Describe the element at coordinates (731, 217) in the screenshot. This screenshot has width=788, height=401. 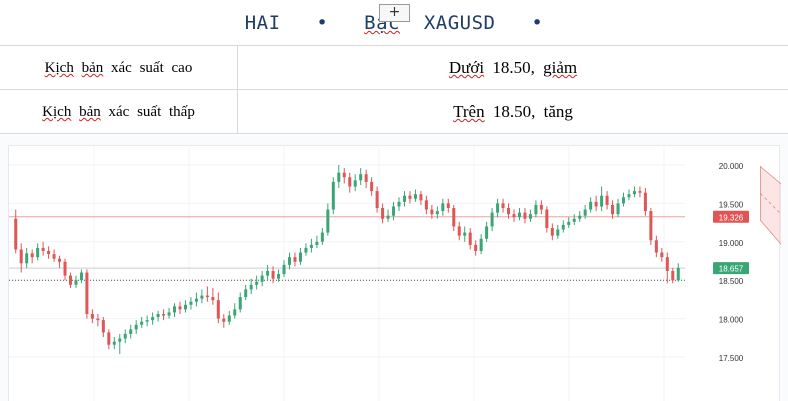
I see `price-tag-label: 19.326` at that location.